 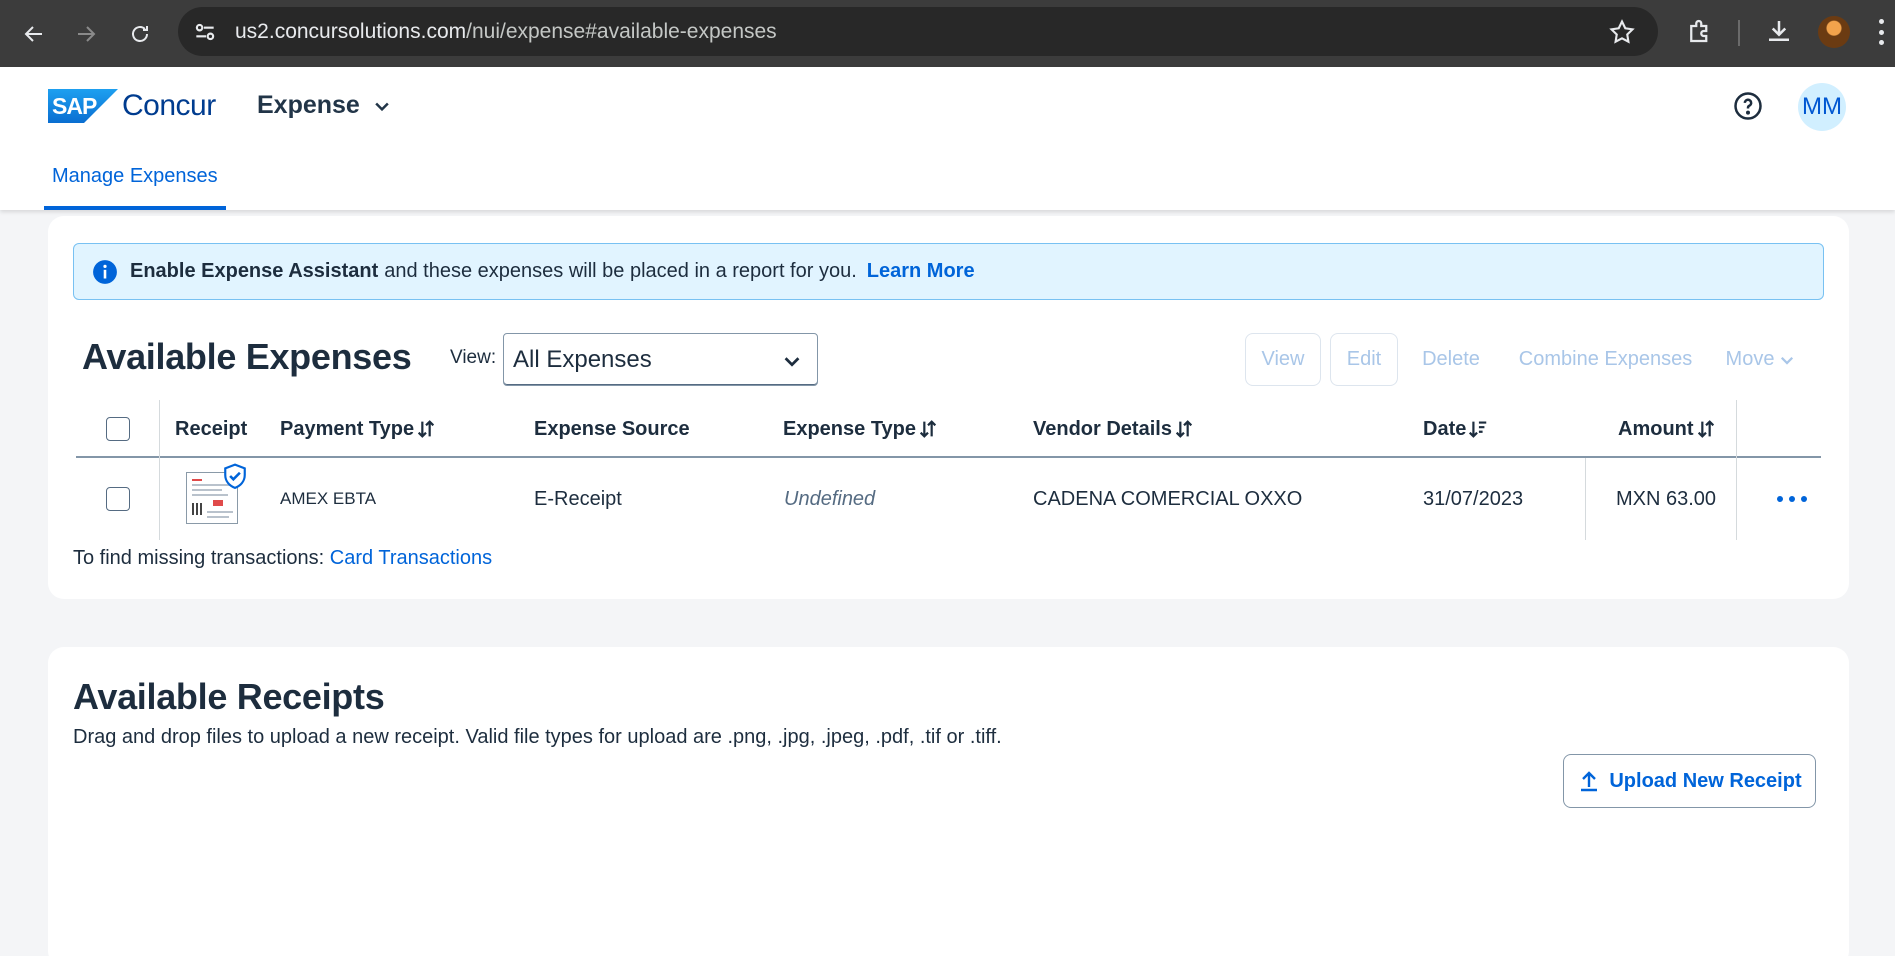 I want to click on back-button, so click(x=34, y=34).